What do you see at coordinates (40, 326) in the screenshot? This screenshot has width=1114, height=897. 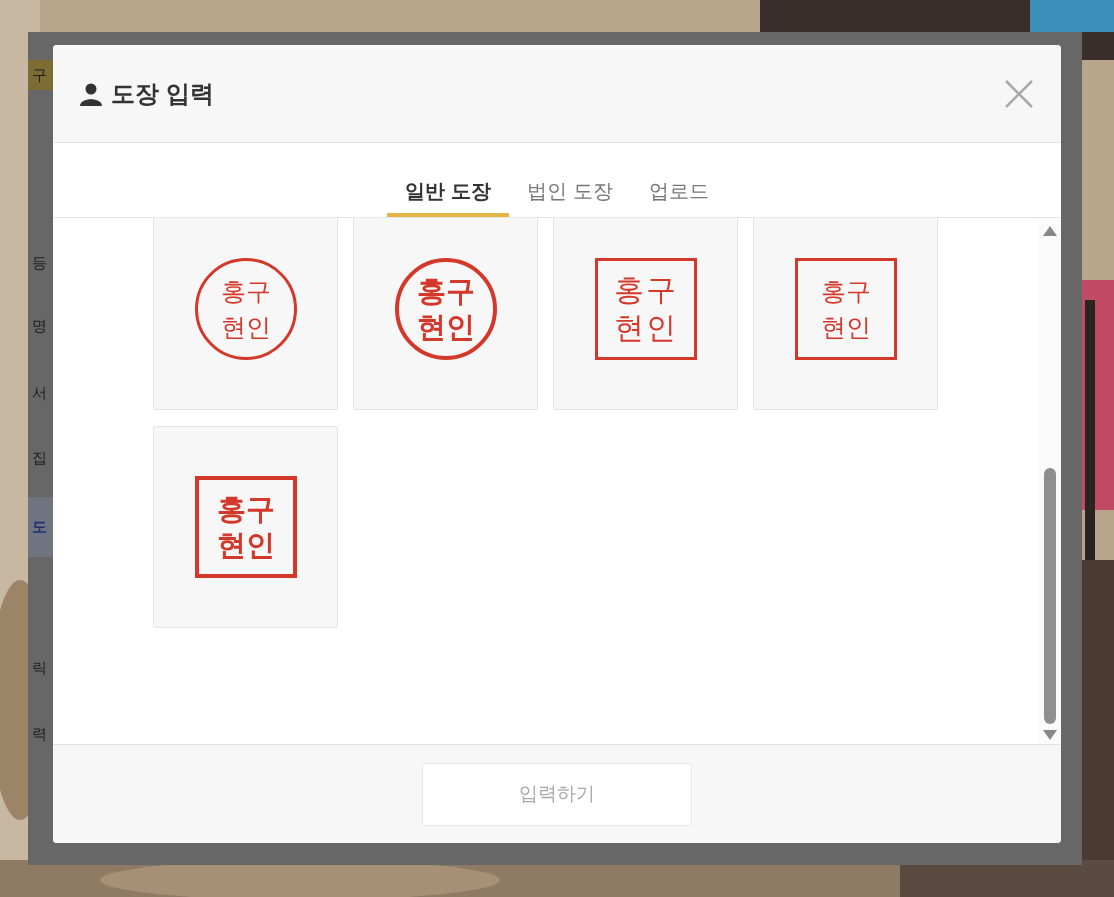 I see `sidebar-item: 명` at bounding box center [40, 326].